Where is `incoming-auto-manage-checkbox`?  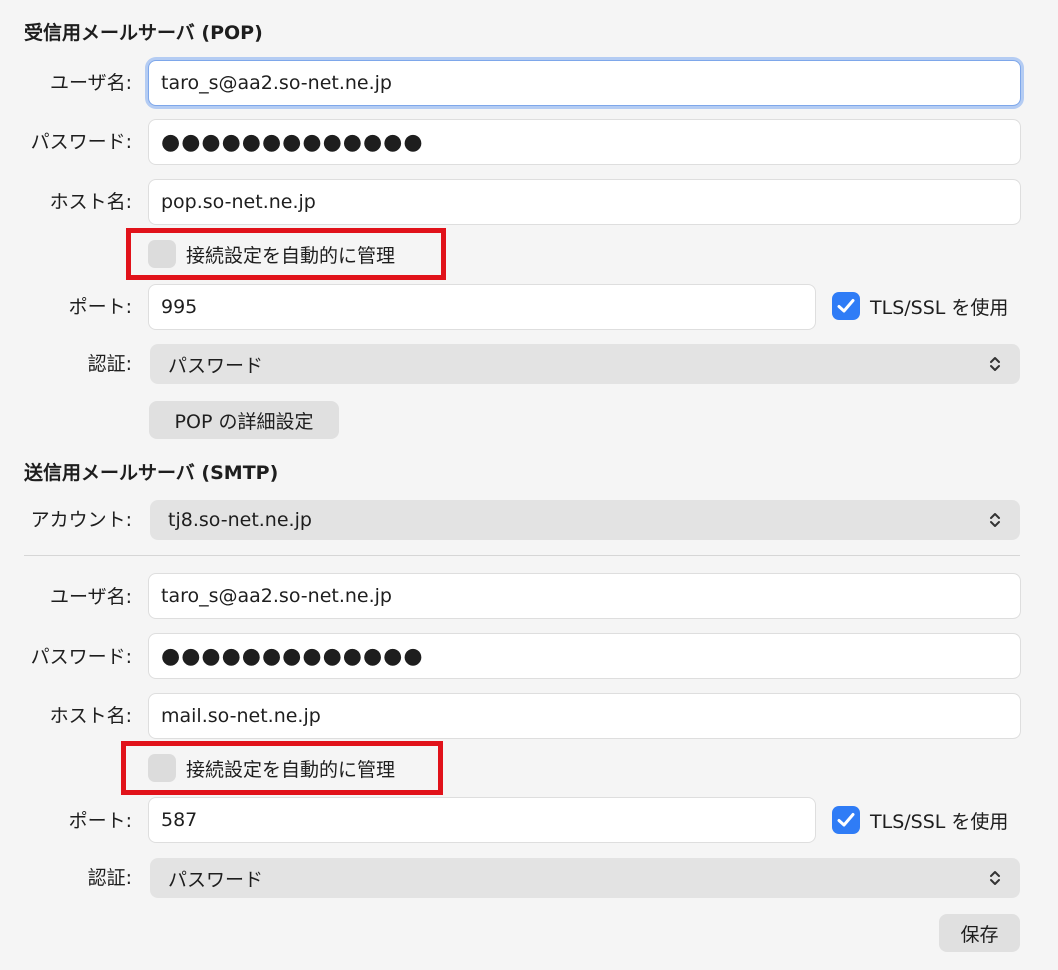 incoming-auto-manage-checkbox is located at coordinates (162, 254).